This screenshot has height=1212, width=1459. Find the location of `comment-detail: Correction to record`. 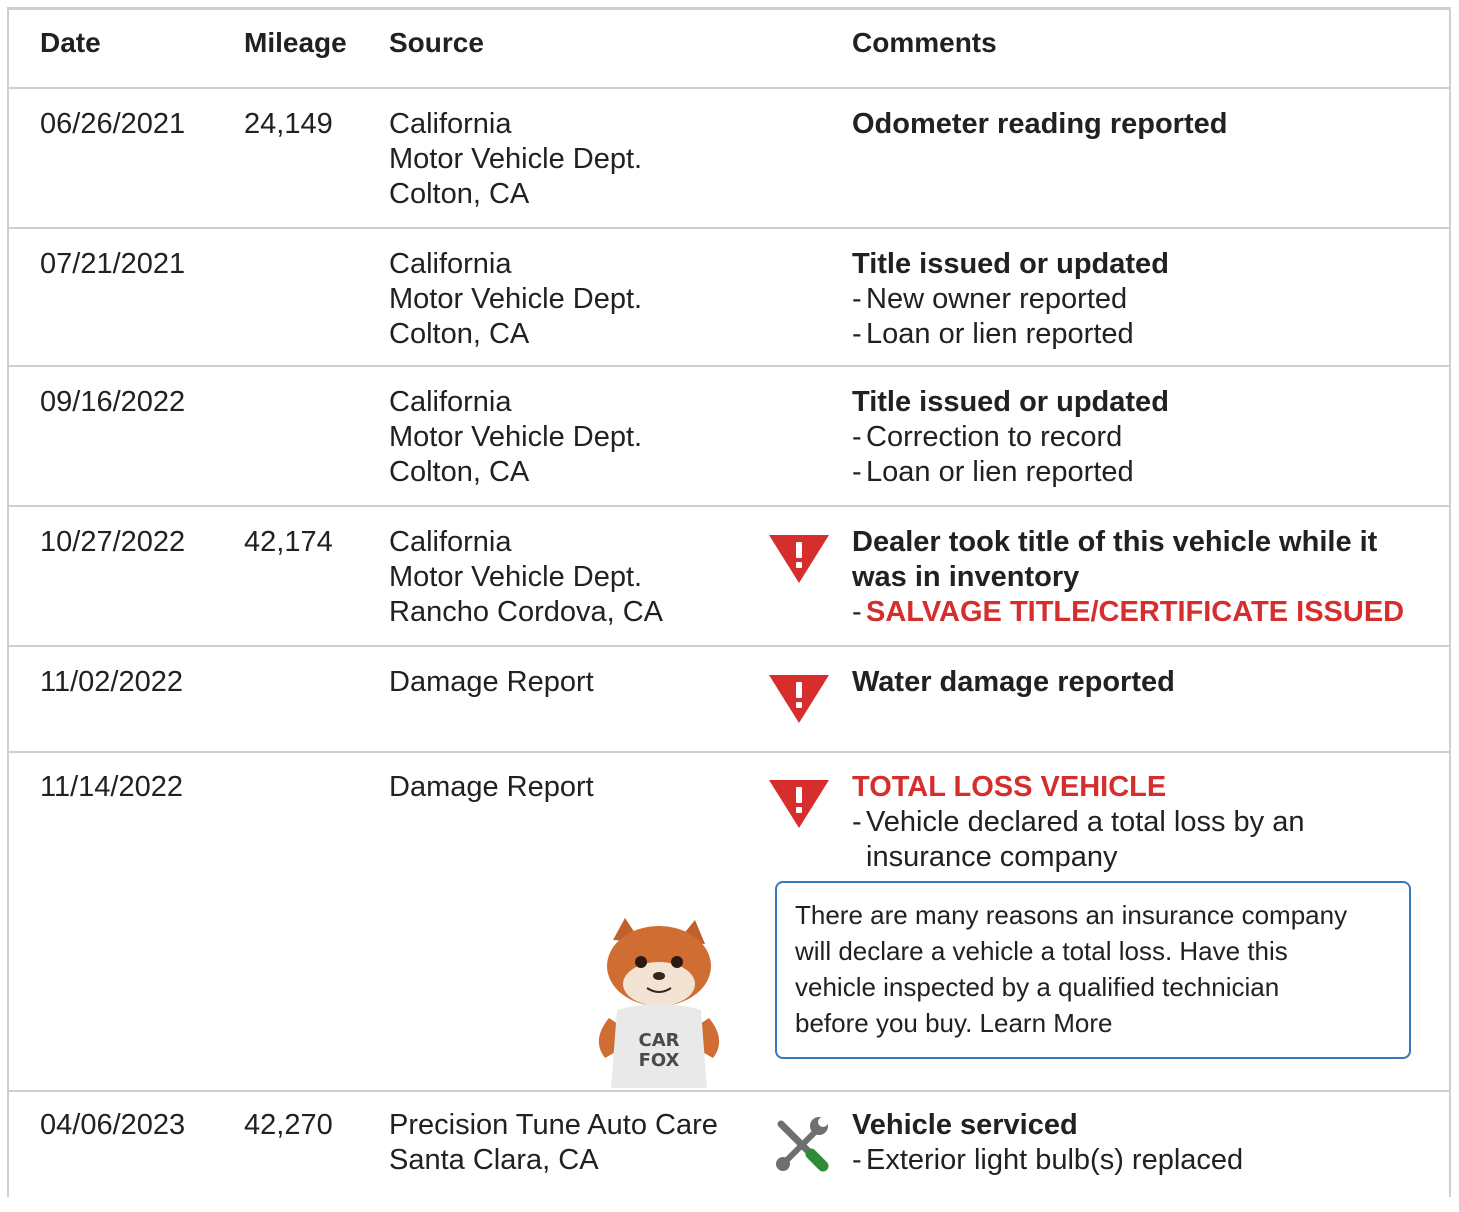

comment-detail: Correction to record is located at coordinates (994, 437).